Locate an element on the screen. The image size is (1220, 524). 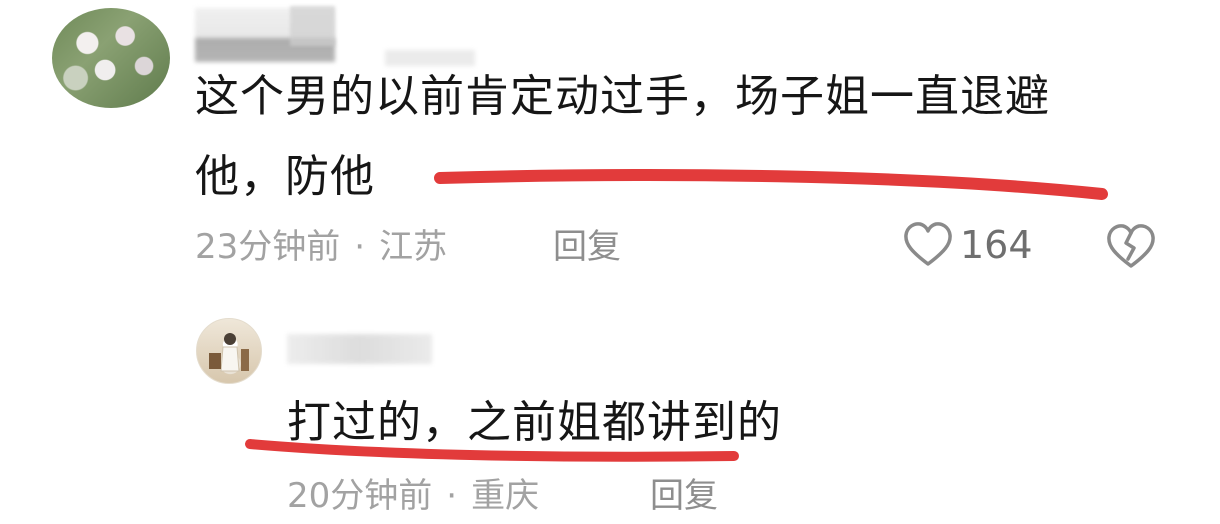
like-button: 164 is located at coordinates (967, 245).